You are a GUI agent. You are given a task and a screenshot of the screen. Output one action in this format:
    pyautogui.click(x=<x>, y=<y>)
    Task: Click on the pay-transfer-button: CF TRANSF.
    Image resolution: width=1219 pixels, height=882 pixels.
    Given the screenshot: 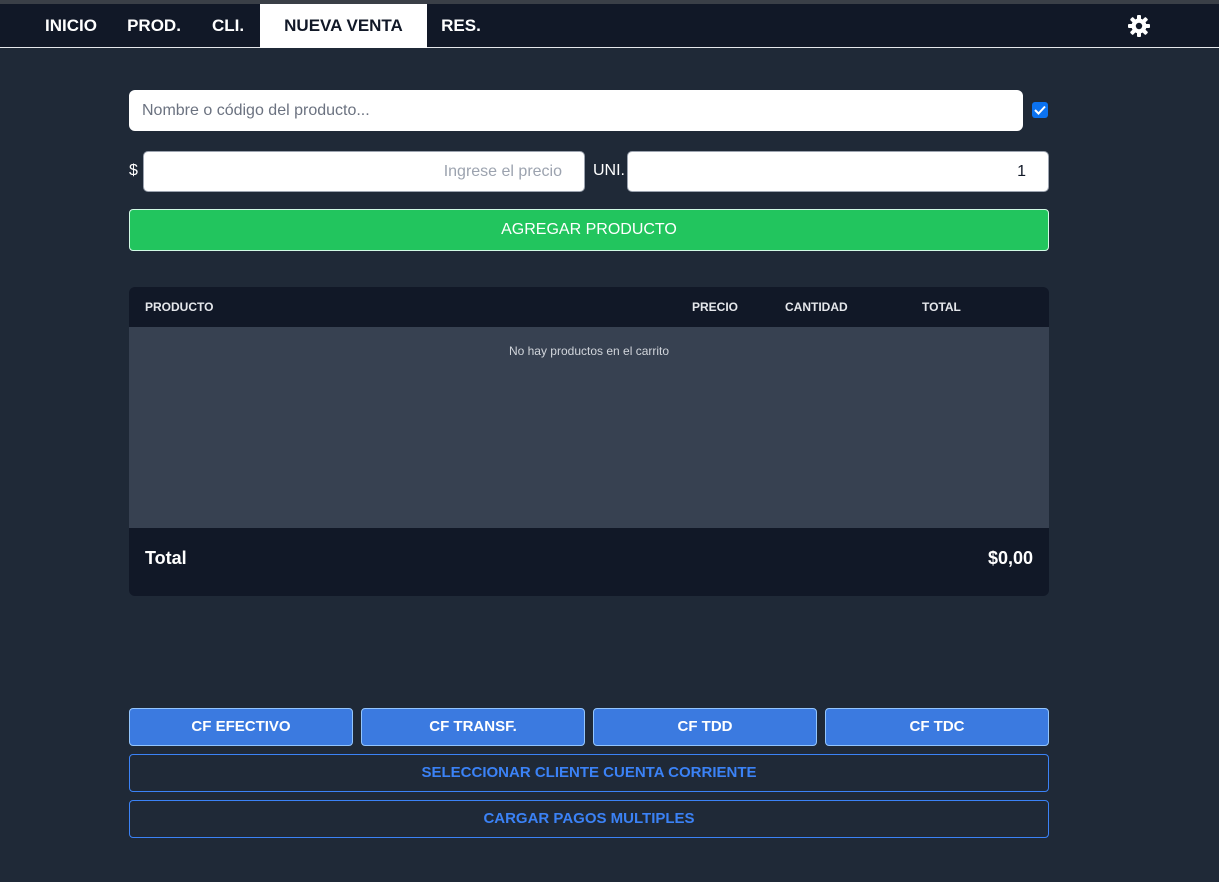 What is the action you would take?
    pyautogui.click(x=473, y=727)
    